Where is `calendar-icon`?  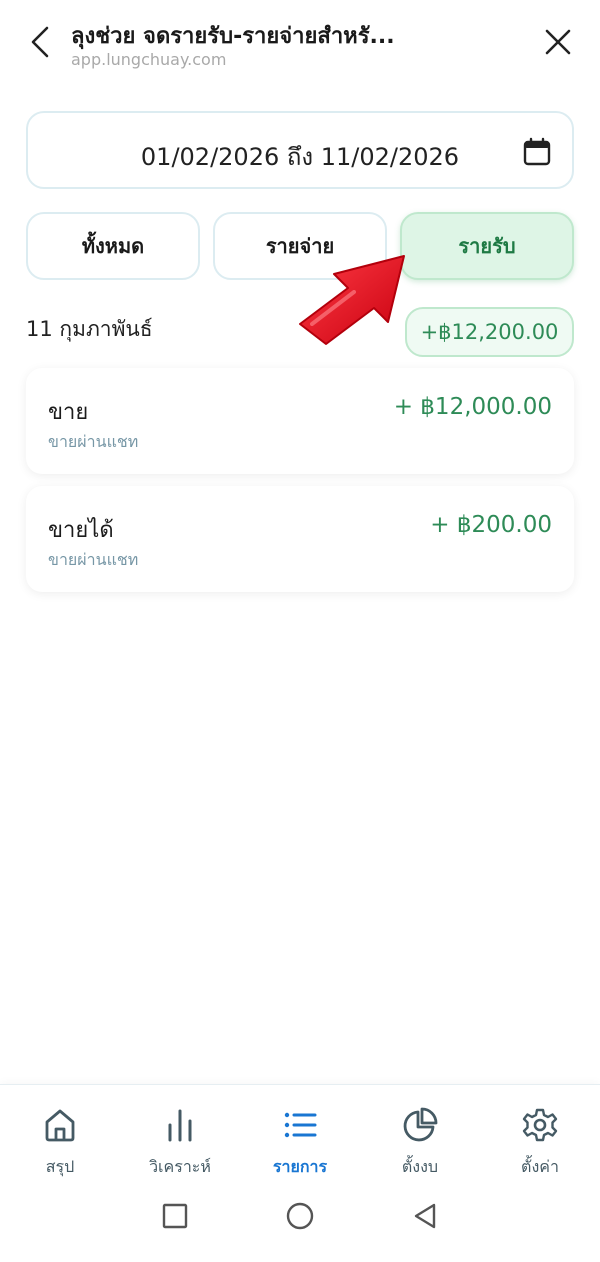
calendar-icon is located at coordinates (537, 152).